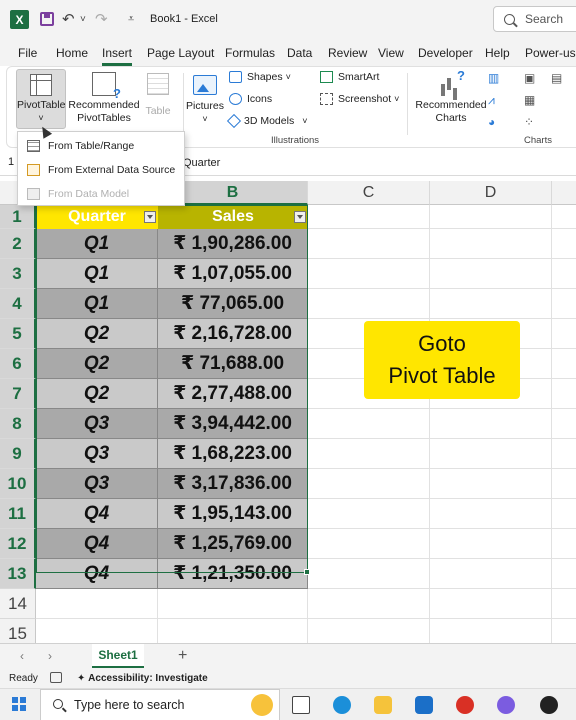 This screenshot has width=576, height=720. I want to click on tab-review: Review, so click(347, 53).